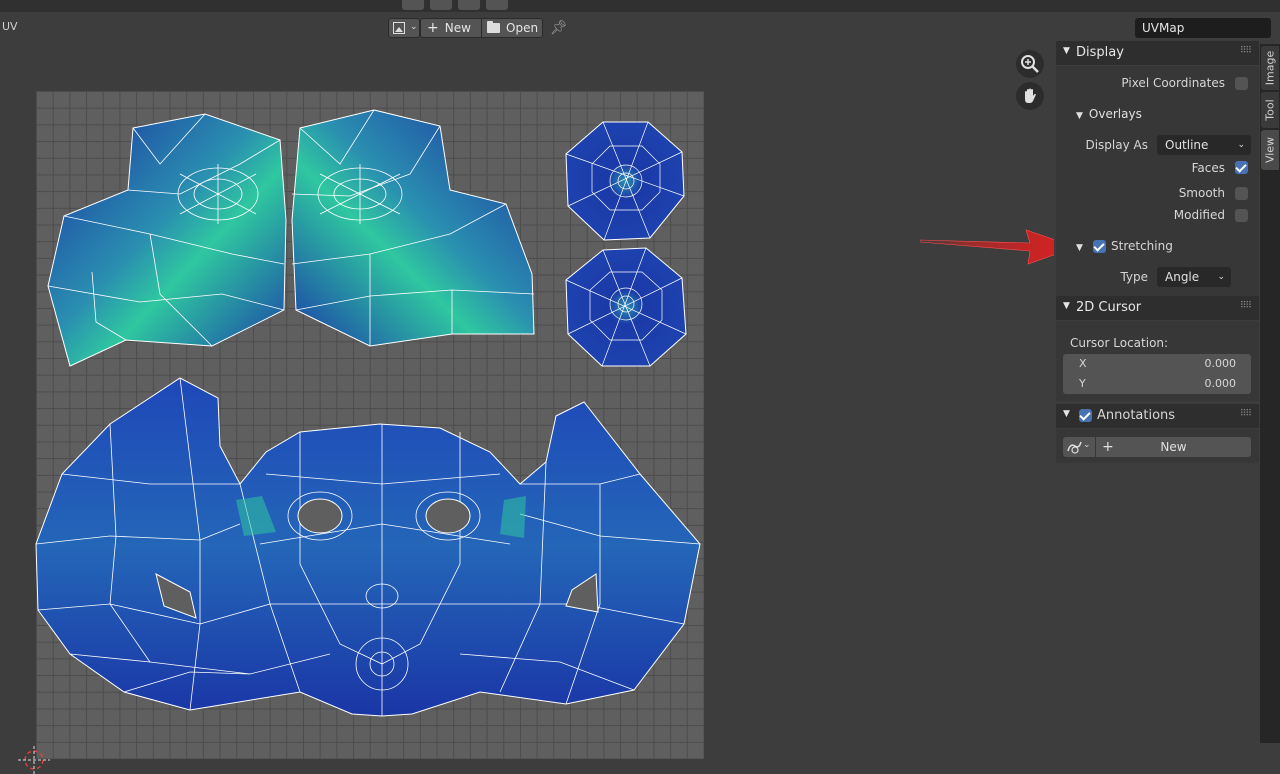 Image resolution: width=1280 pixels, height=774 pixels. Describe the element at coordinates (1136, 415) in the screenshot. I see `annotations-title: Annotations` at that location.